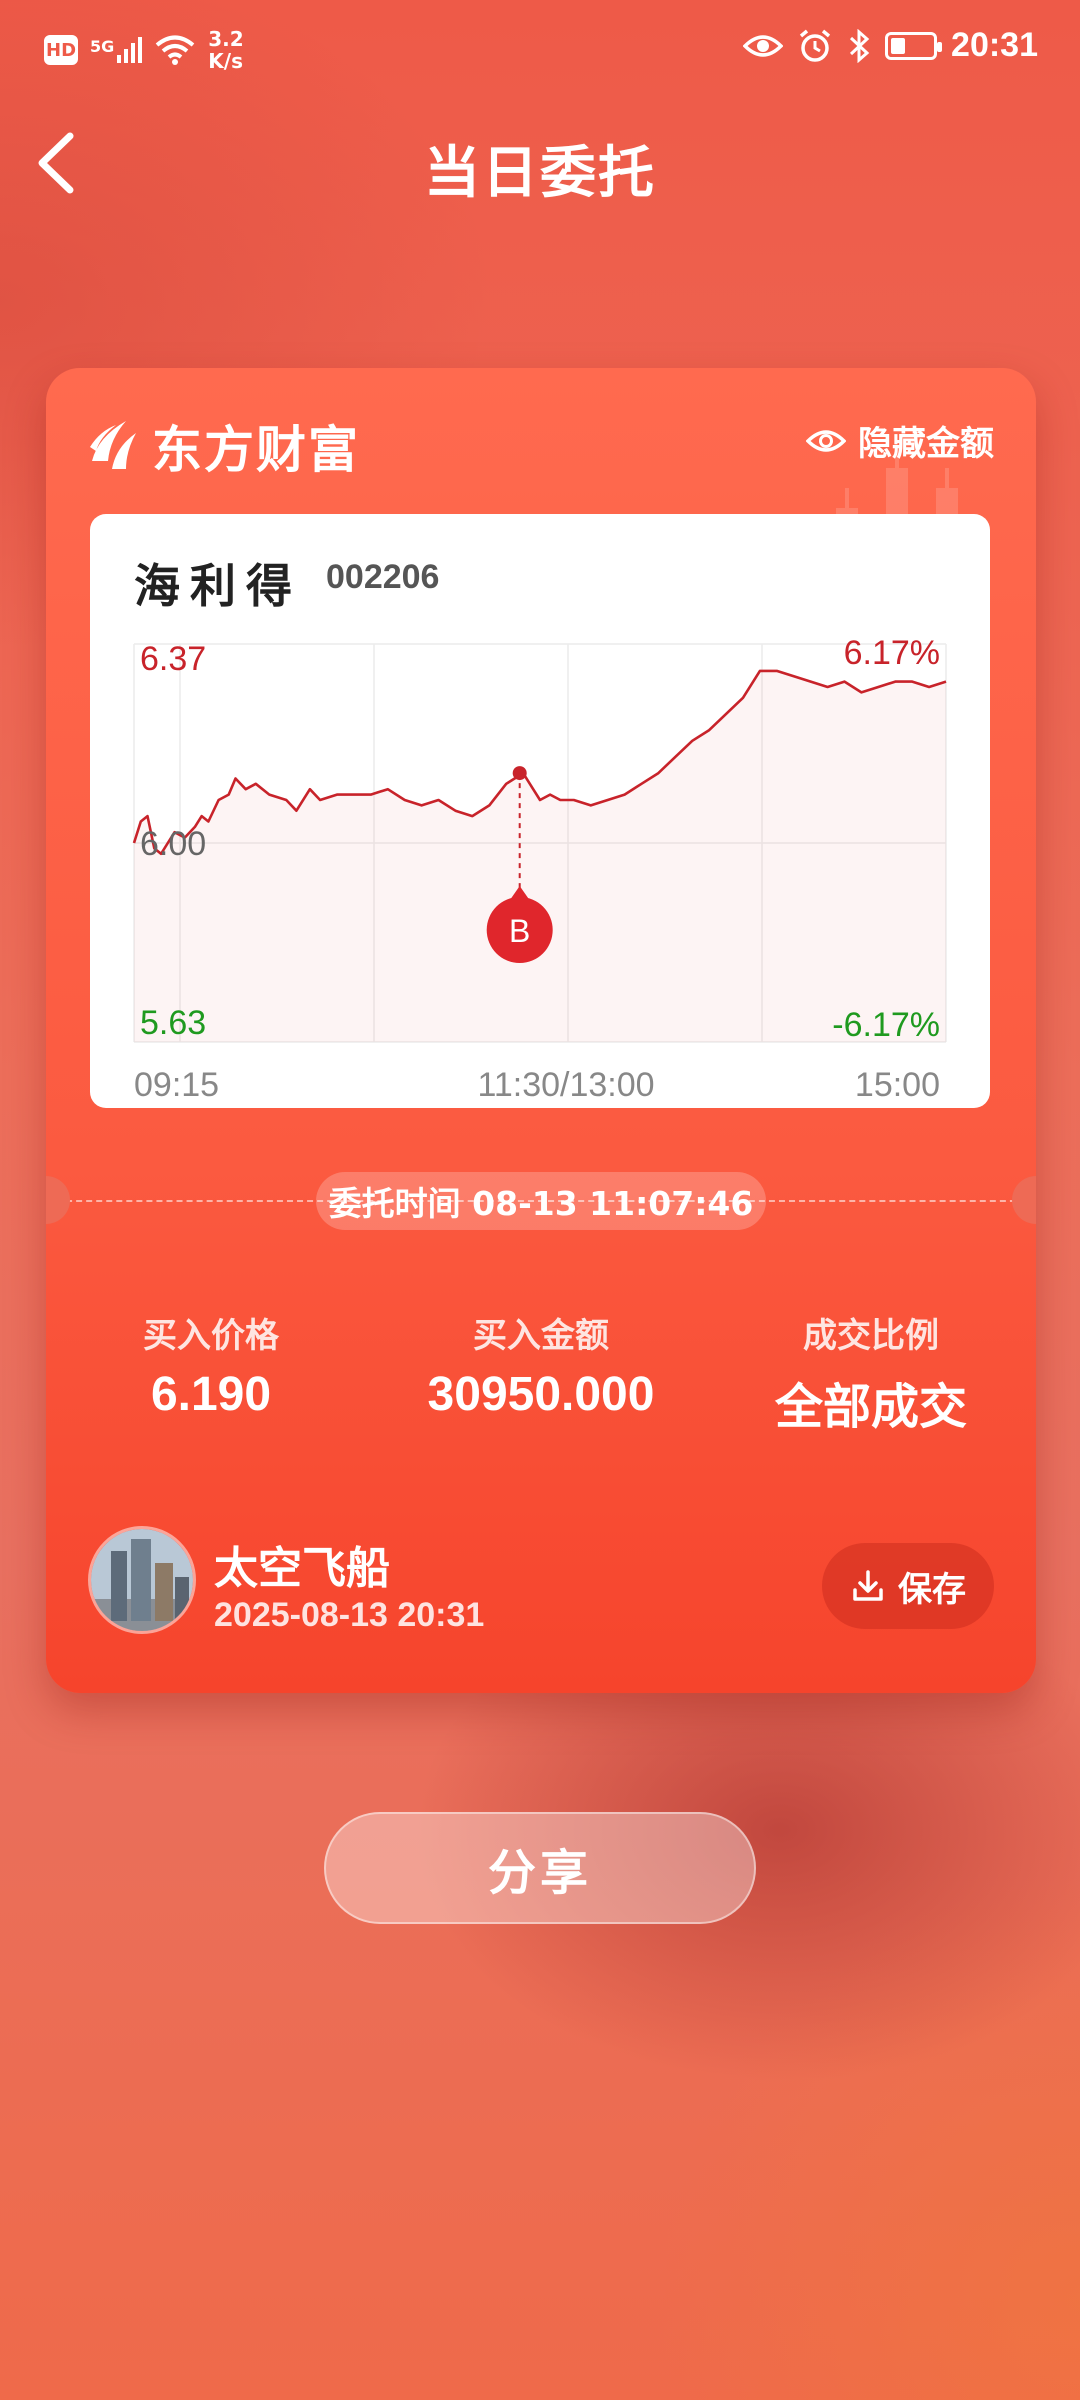 Image resolution: width=1080 pixels, height=2400 pixels. I want to click on x-tick-label: 15:00, so click(897, 1085).